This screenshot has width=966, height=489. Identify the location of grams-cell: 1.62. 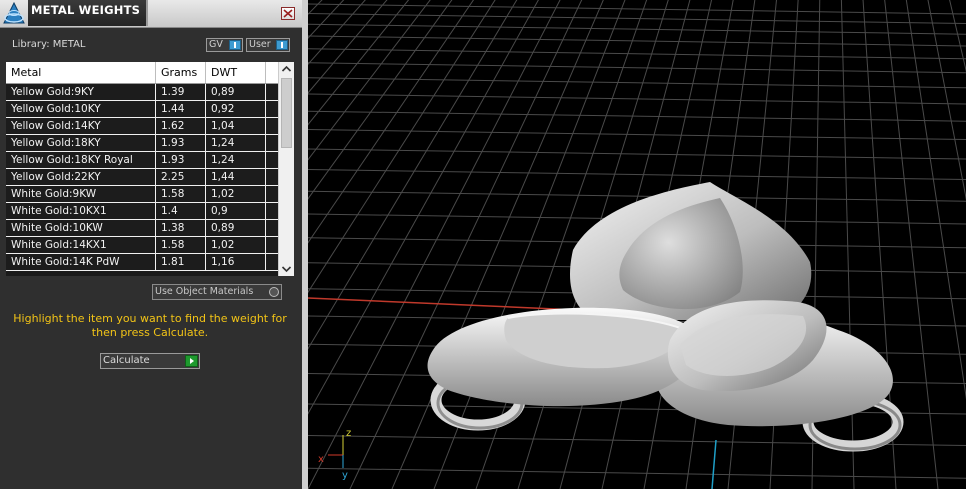
(181, 126).